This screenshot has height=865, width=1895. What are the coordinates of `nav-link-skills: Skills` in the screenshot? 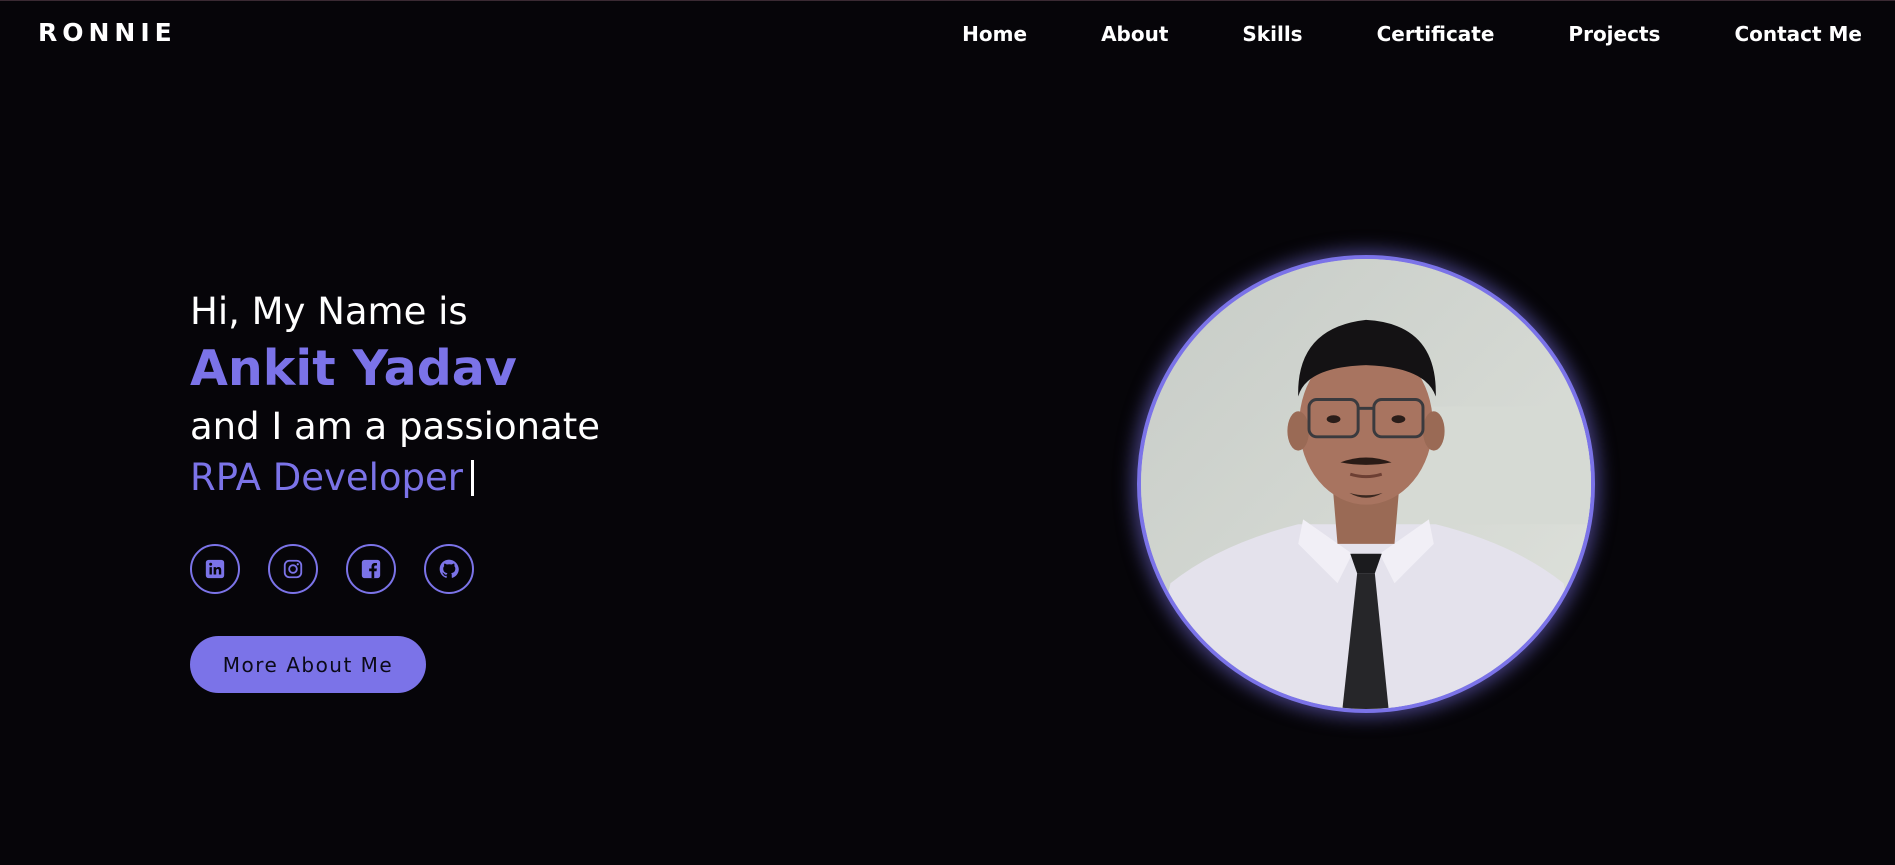 It's located at (1272, 34).